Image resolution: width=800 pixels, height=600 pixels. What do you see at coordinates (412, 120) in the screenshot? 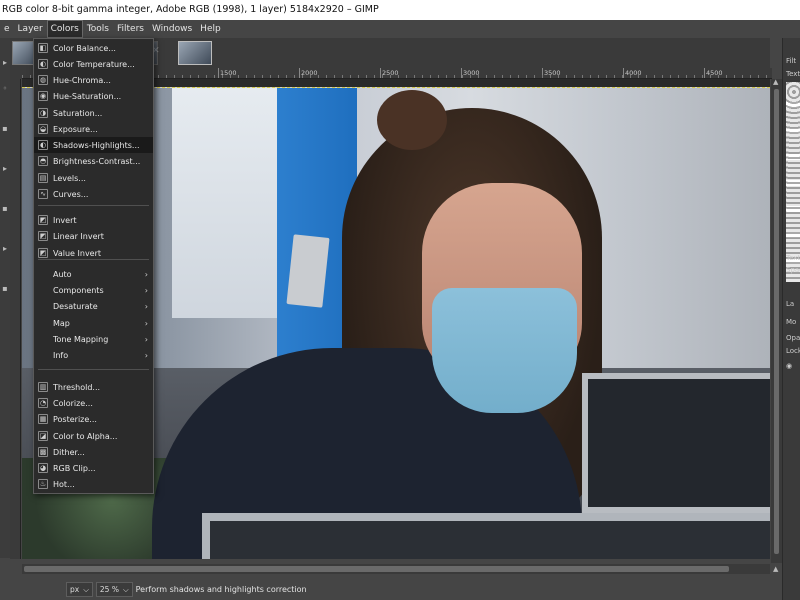
I see `photo-hair-bun` at bounding box center [412, 120].